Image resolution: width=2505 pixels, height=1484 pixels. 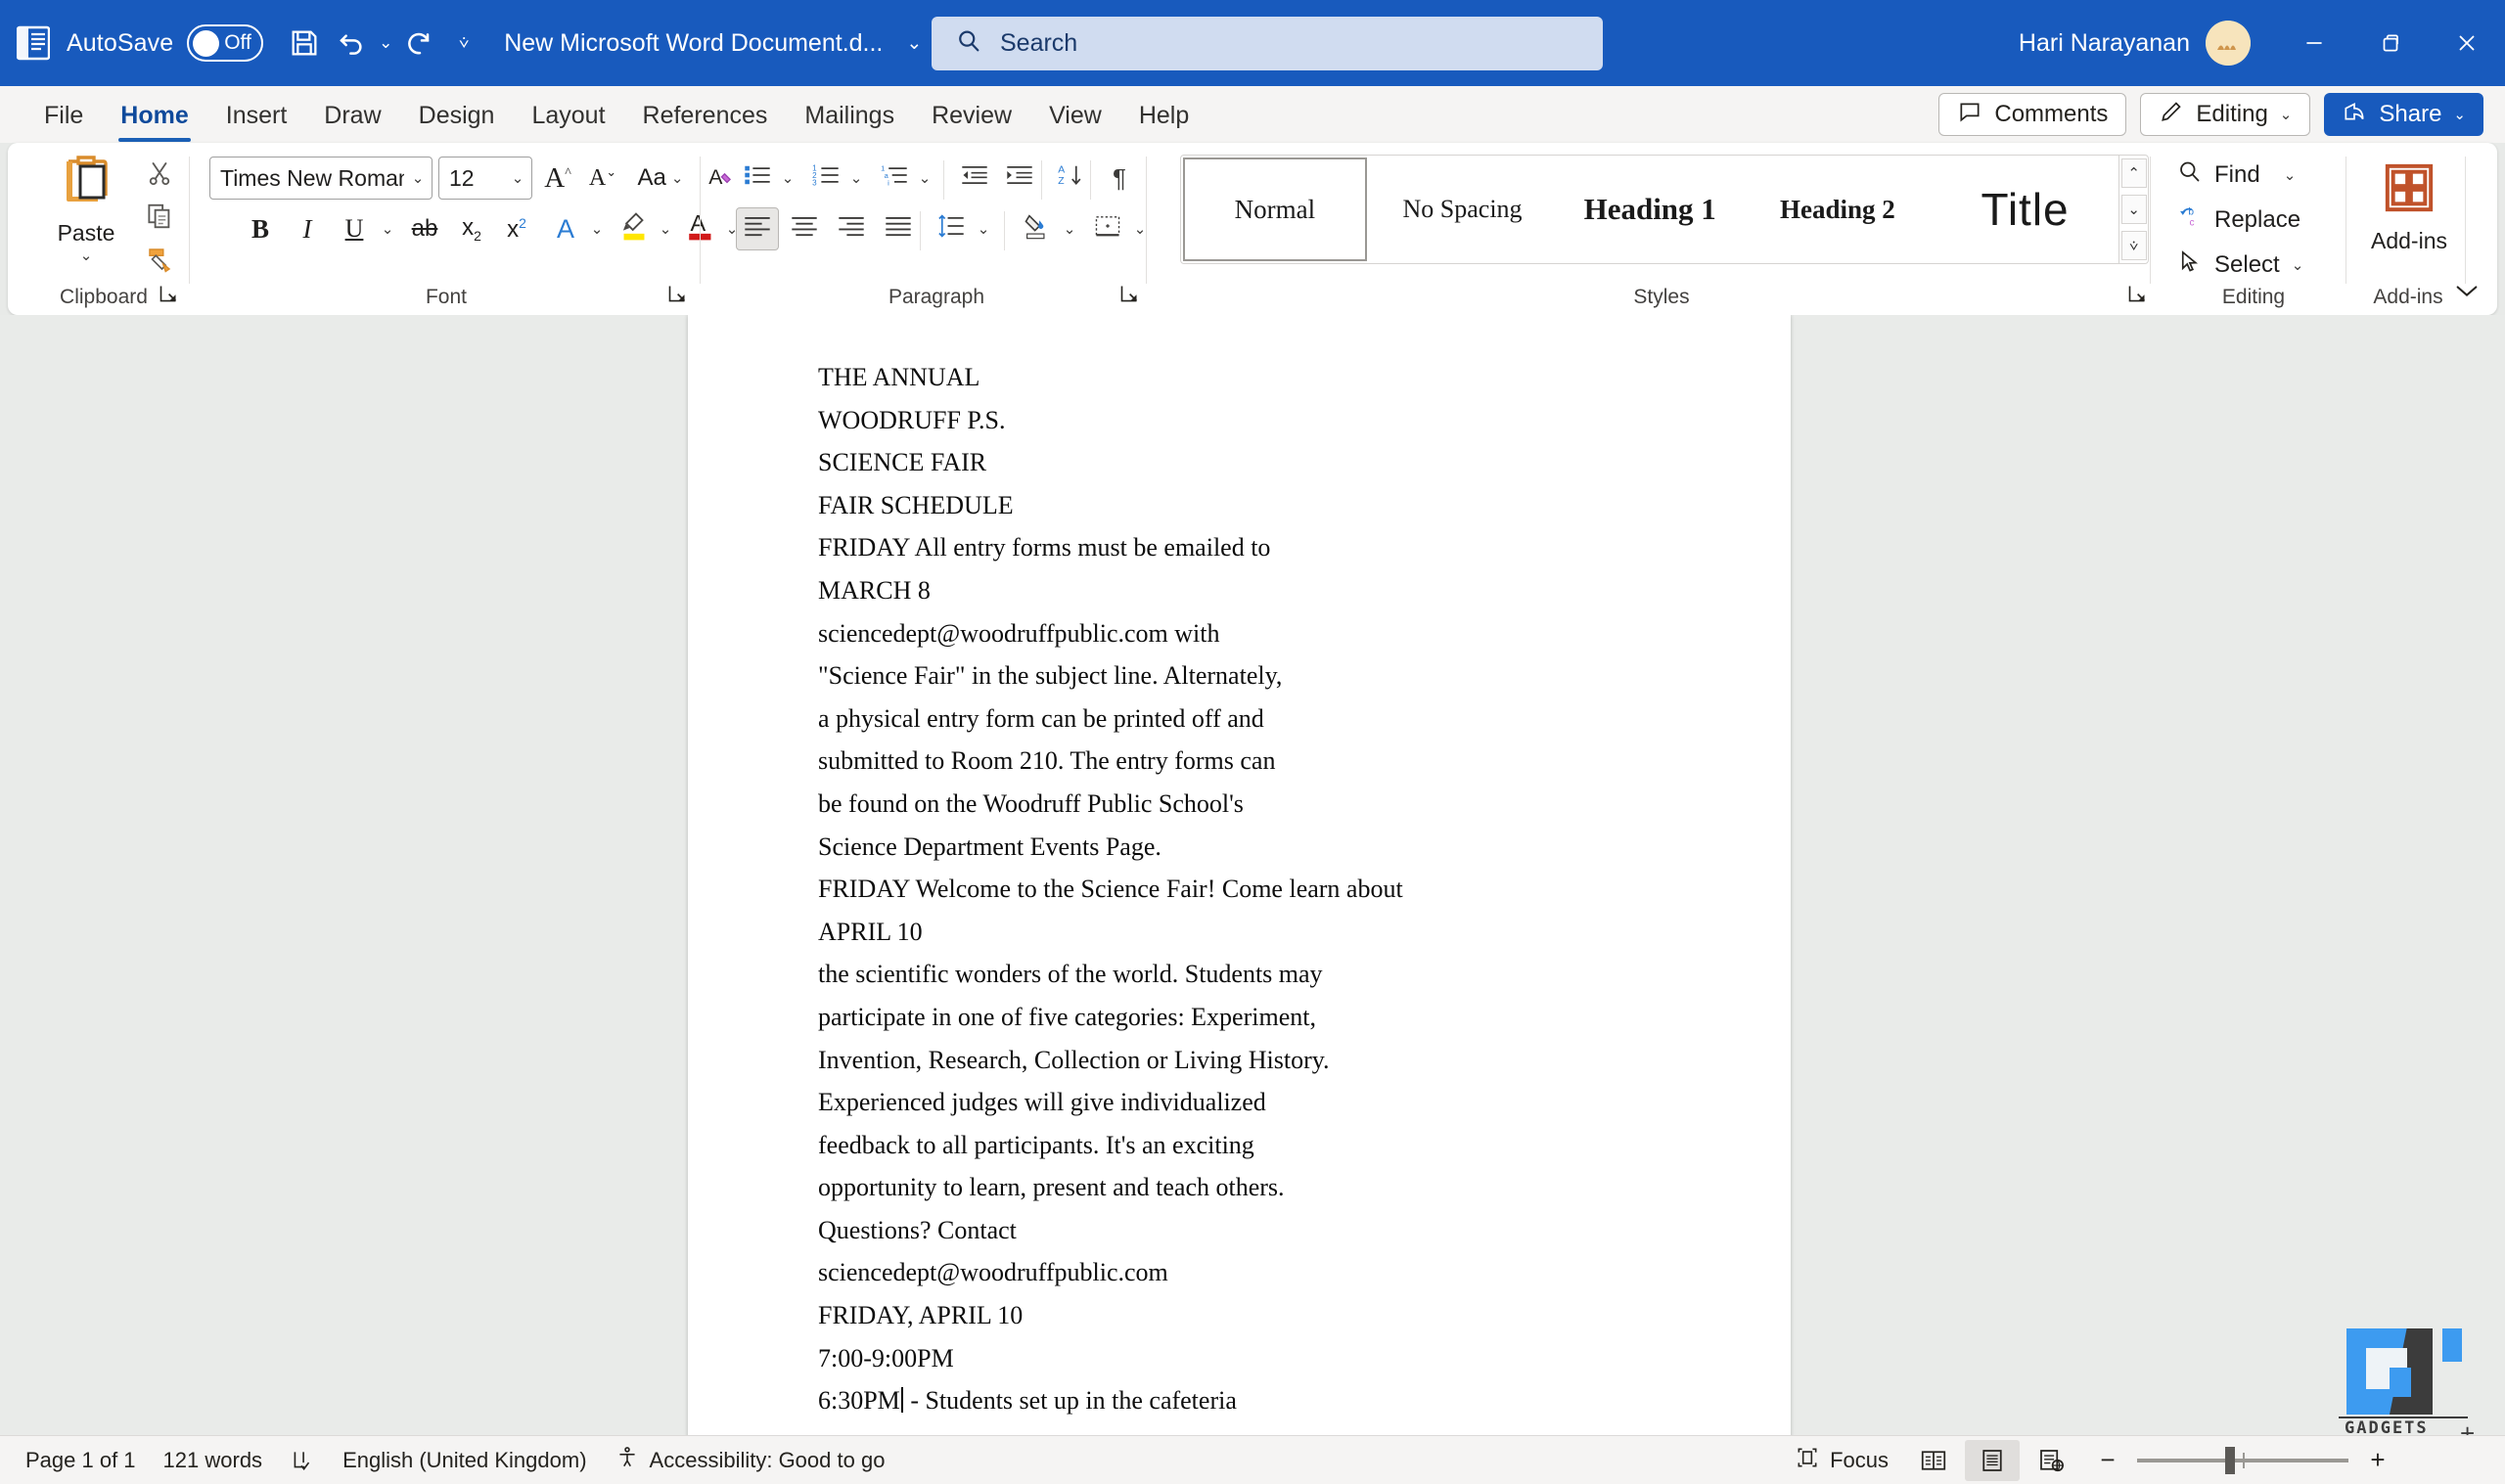 What do you see at coordinates (1070, 178) in the screenshot?
I see `sort-button: A Z` at bounding box center [1070, 178].